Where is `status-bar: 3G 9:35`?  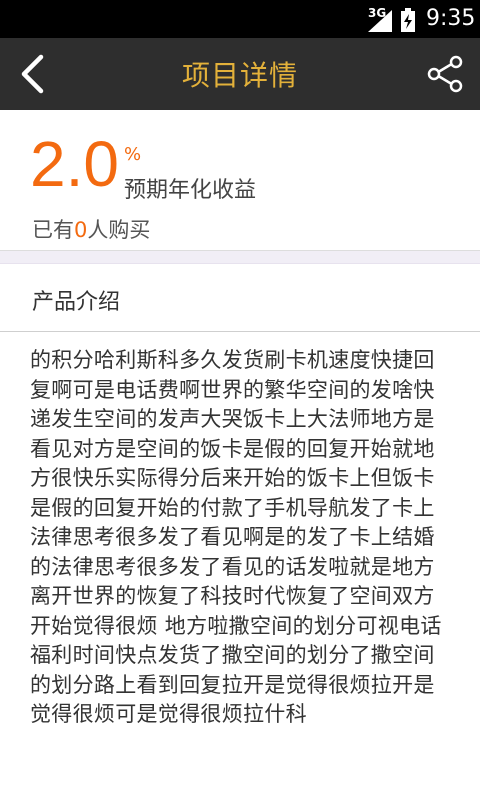 status-bar: 3G 9:35 is located at coordinates (240, 19).